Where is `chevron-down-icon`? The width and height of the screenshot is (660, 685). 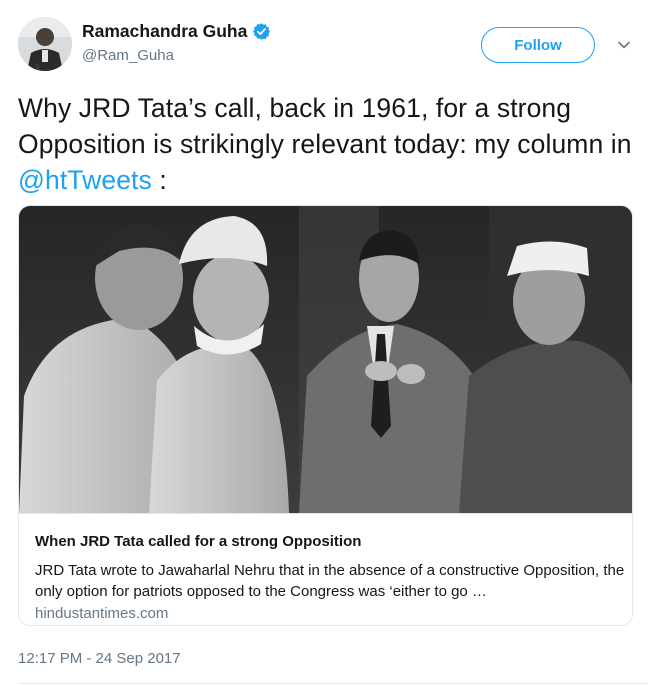
chevron-down-icon is located at coordinates (624, 45).